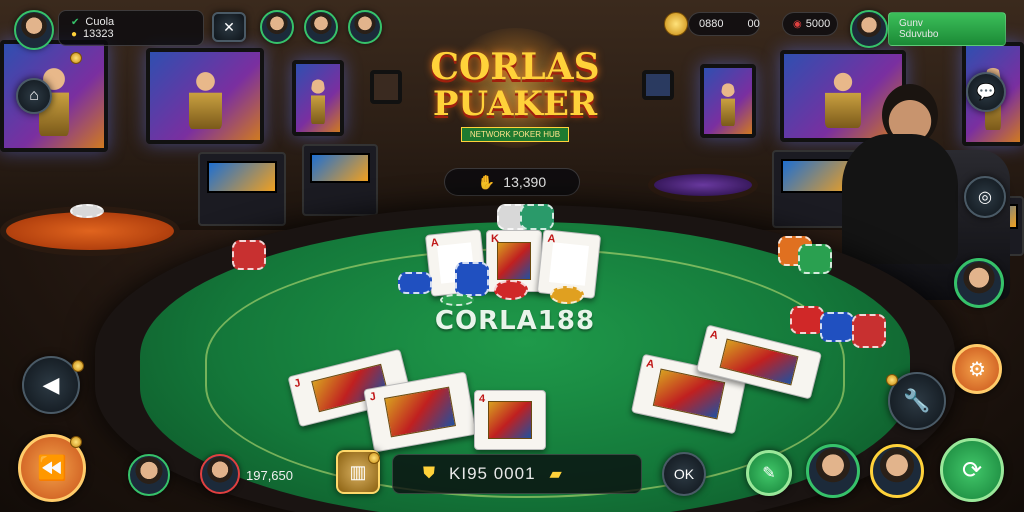 Image resolution: width=1024 pixels, height=512 pixels. I want to click on stat-left-value: 0880, so click(711, 24).